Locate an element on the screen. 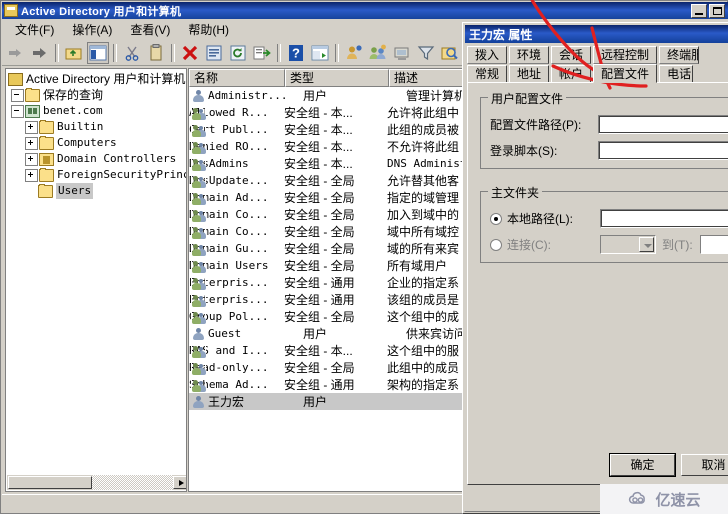 This screenshot has width=728, height=514. show-hide-console-tree-icon is located at coordinates (98, 52).